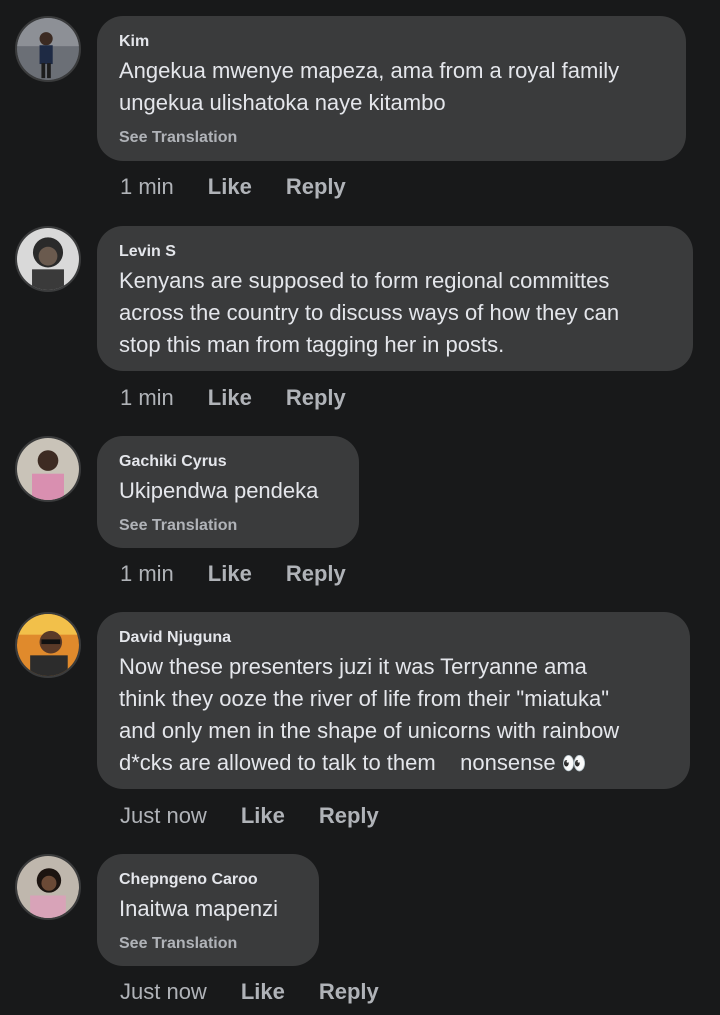 This screenshot has height=1015, width=720. Describe the element at coordinates (395, 252) in the screenshot. I see `comment-author: Levin S` at that location.